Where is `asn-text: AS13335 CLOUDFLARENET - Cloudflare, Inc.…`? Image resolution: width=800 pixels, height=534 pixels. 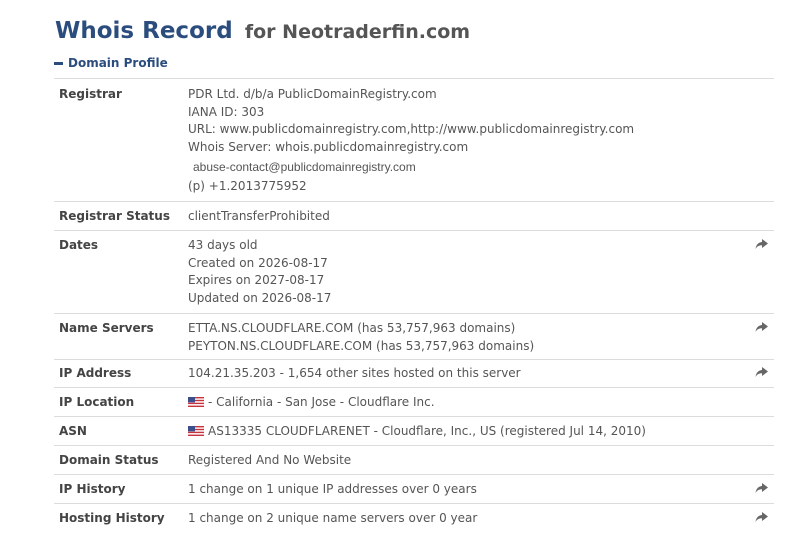 asn-text: AS13335 CLOUDFLARENET - Cloudflare, Inc.… is located at coordinates (427, 431).